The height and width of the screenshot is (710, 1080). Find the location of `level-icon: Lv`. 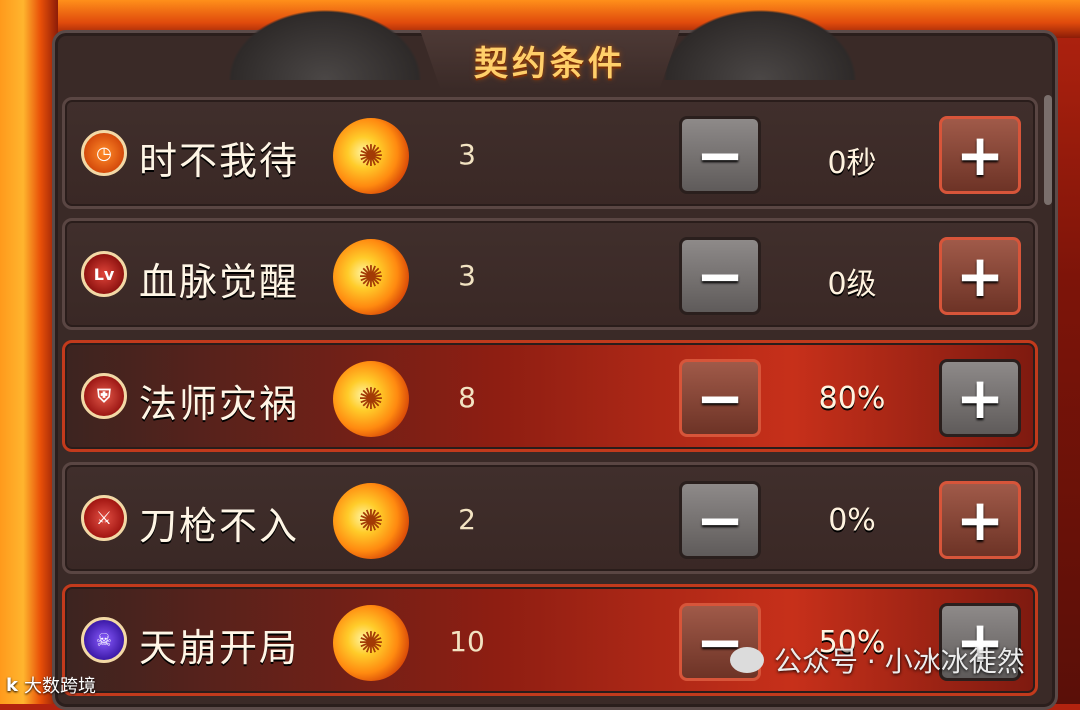

level-icon: Lv is located at coordinates (104, 274).